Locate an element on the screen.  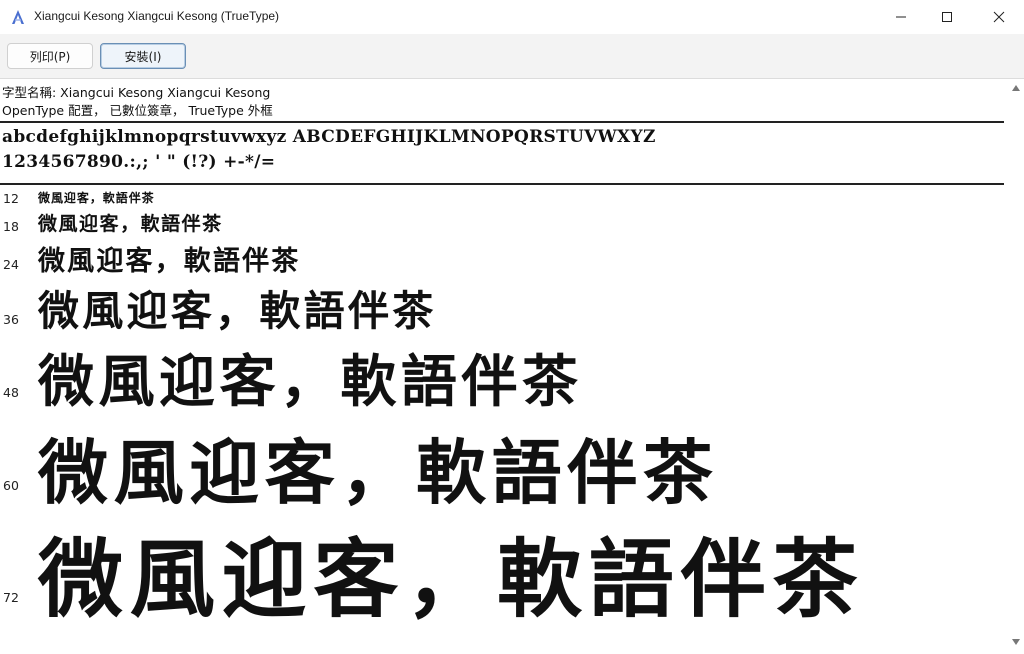
digits-sample: 1234567890.:,; ' " (!?) +-*/= is located at coordinates (139, 162).